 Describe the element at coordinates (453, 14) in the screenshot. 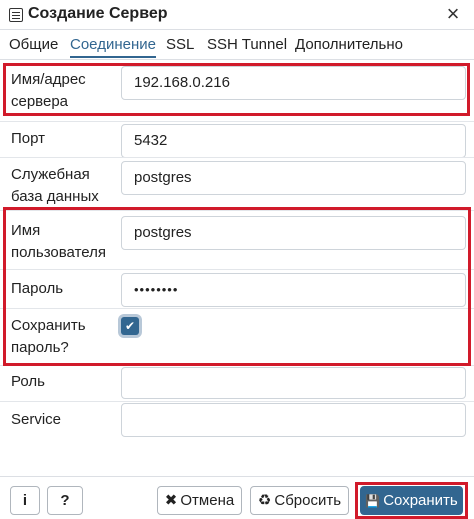

I see `close-icon: ×` at that location.